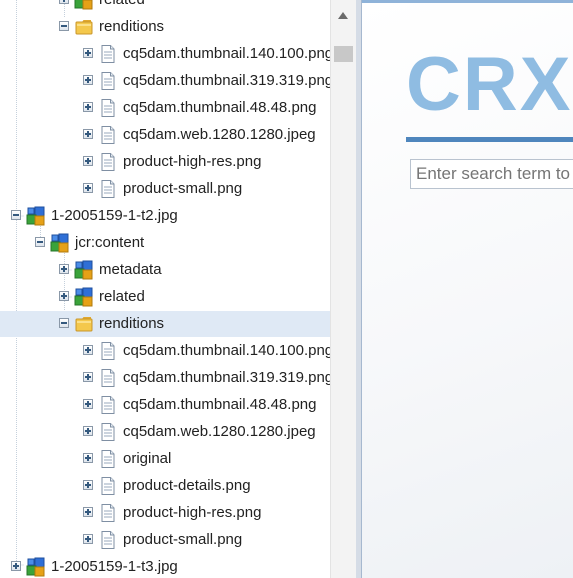  What do you see at coordinates (489, 84) in the screenshot?
I see `crx-logo: CRX` at bounding box center [489, 84].